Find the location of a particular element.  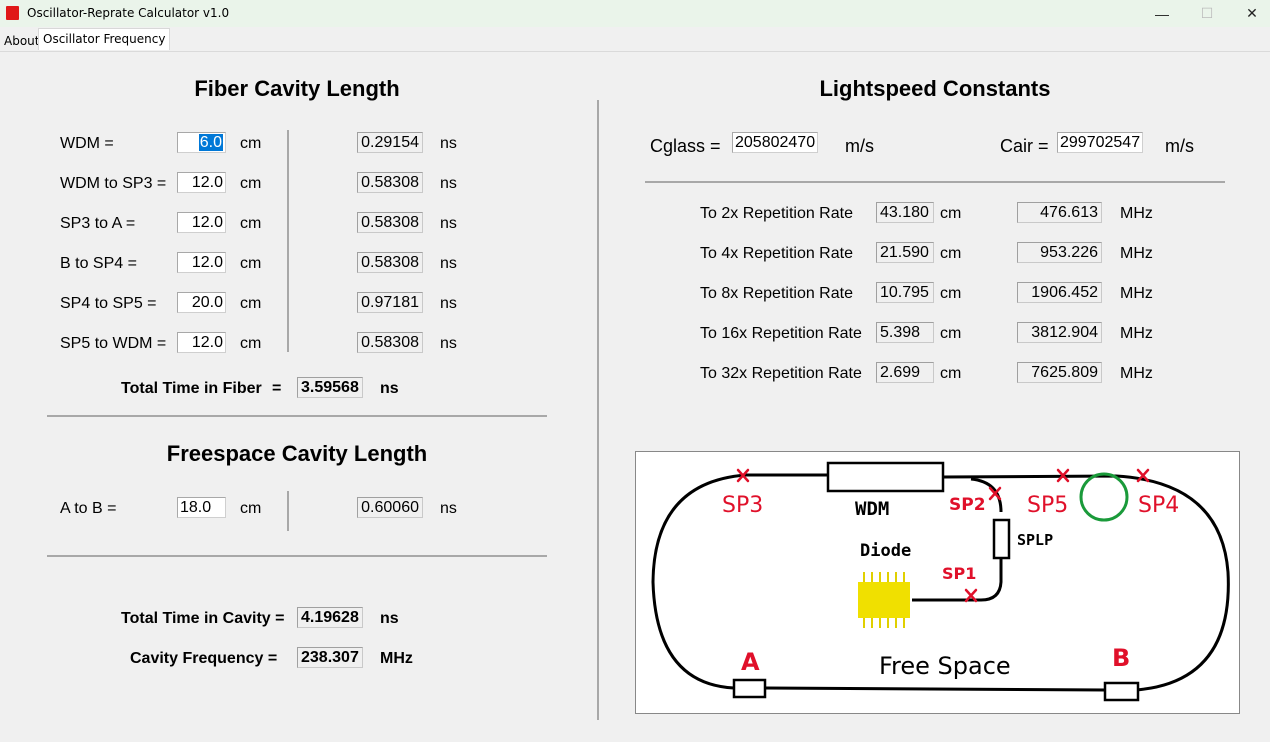

reprate-frequency-field: 953.226 is located at coordinates (1059, 252).